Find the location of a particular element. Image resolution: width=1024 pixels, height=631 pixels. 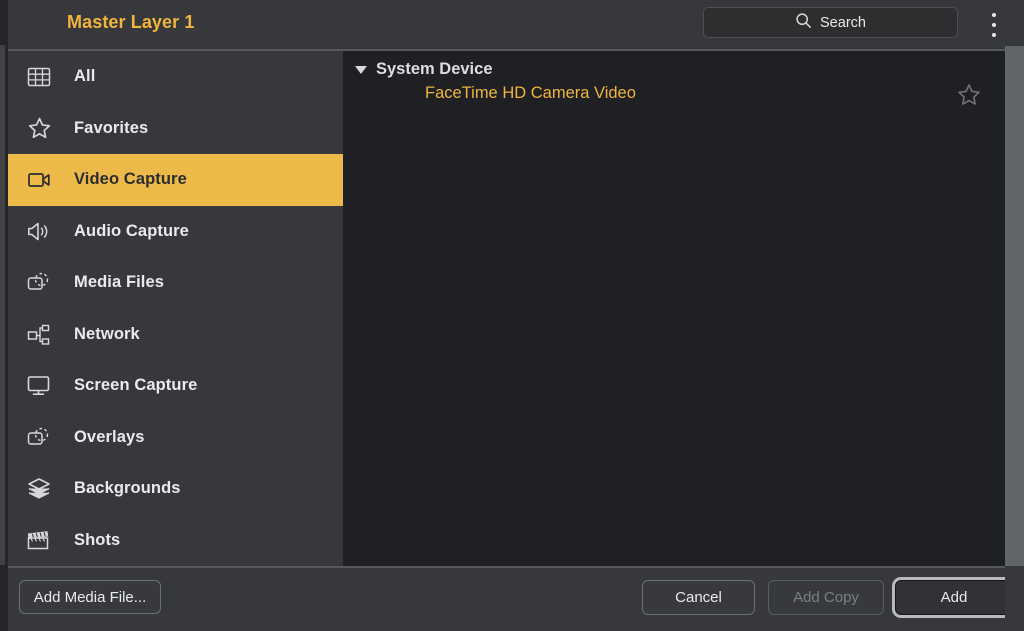

cancel-button: Cancel is located at coordinates (698, 597).